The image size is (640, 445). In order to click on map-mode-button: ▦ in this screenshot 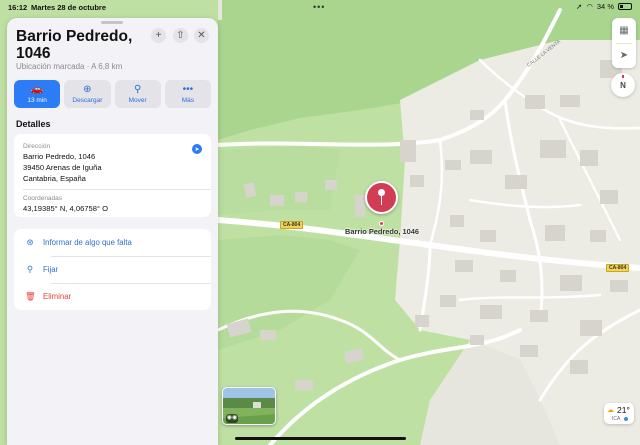, I will do `click(624, 30)`.